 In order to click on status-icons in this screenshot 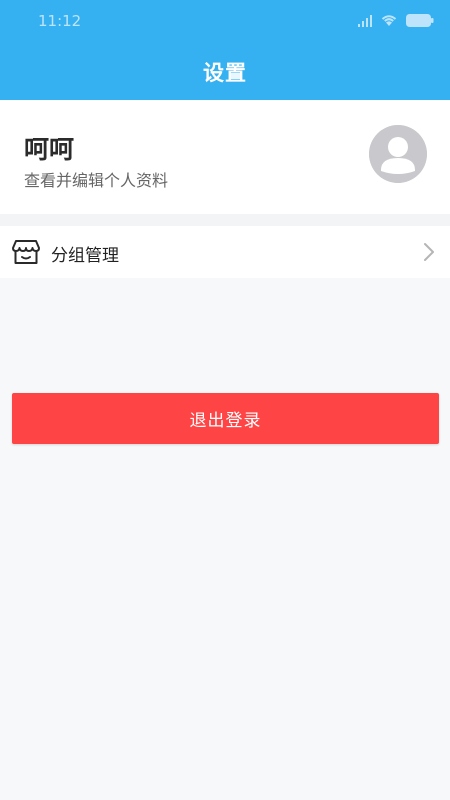, I will do `click(396, 21)`.